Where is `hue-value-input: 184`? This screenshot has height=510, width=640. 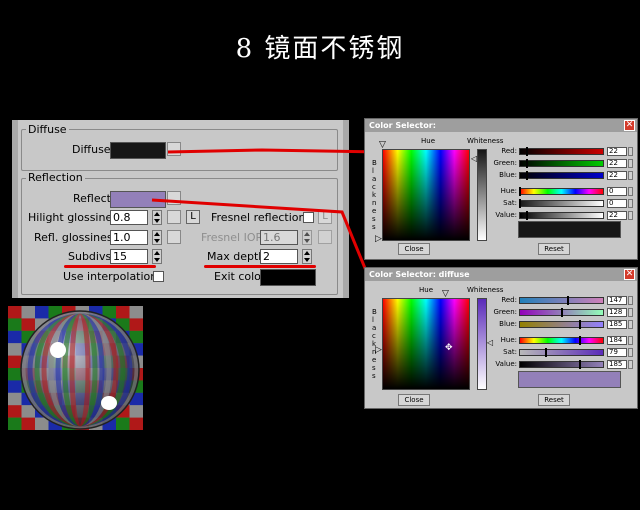 hue-value-input: 184 is located at coordinates (617, 340).